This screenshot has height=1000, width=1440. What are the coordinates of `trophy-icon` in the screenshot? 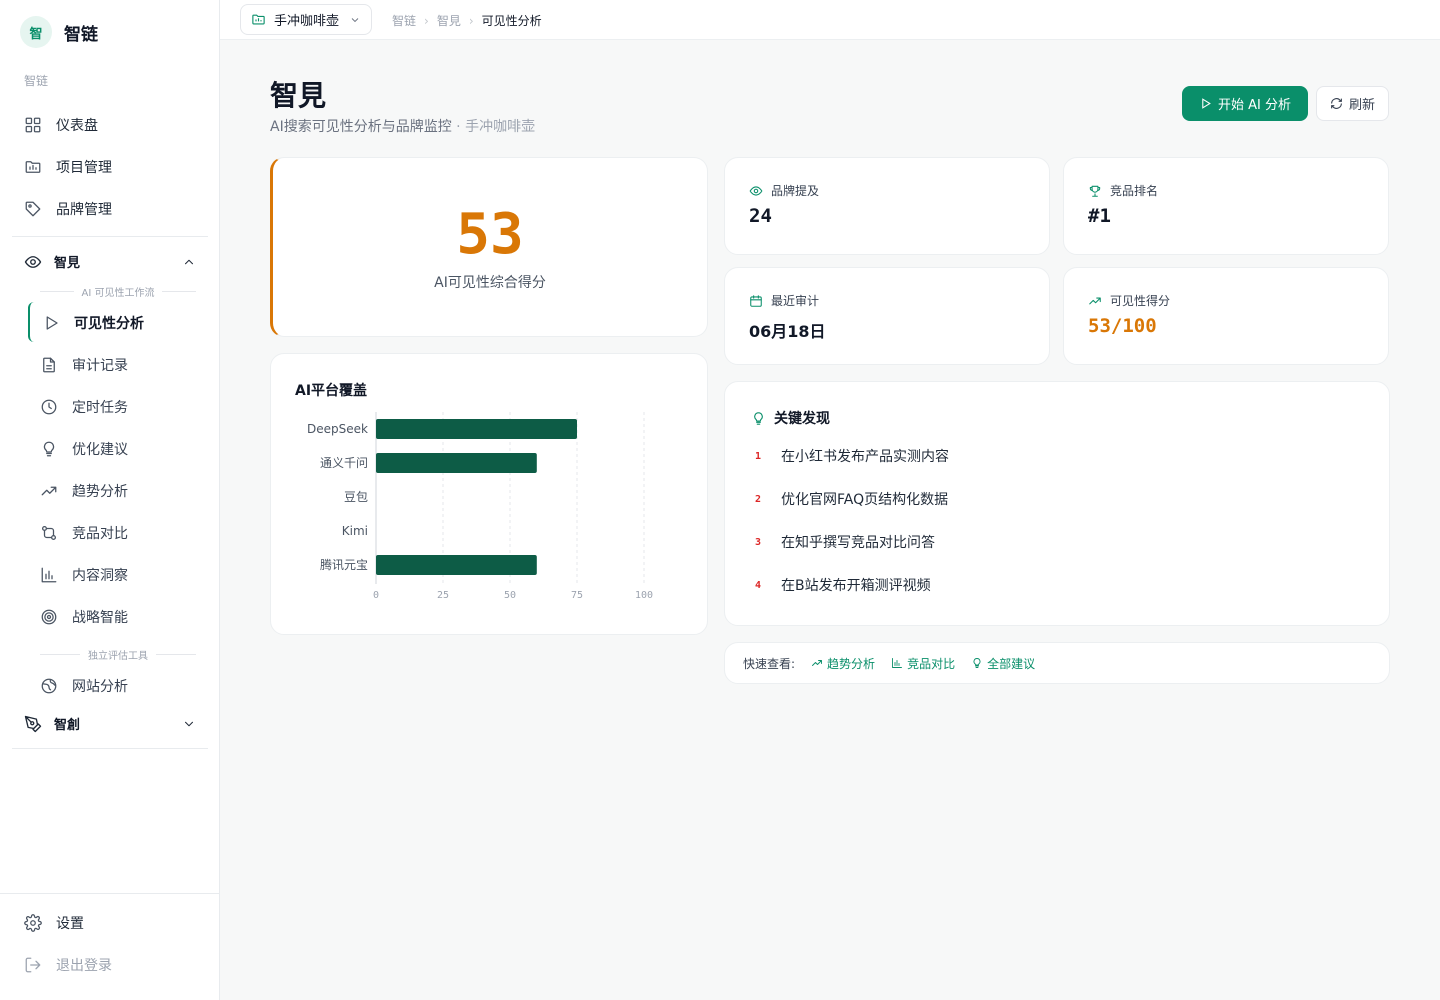 It's located at (1095, 191).